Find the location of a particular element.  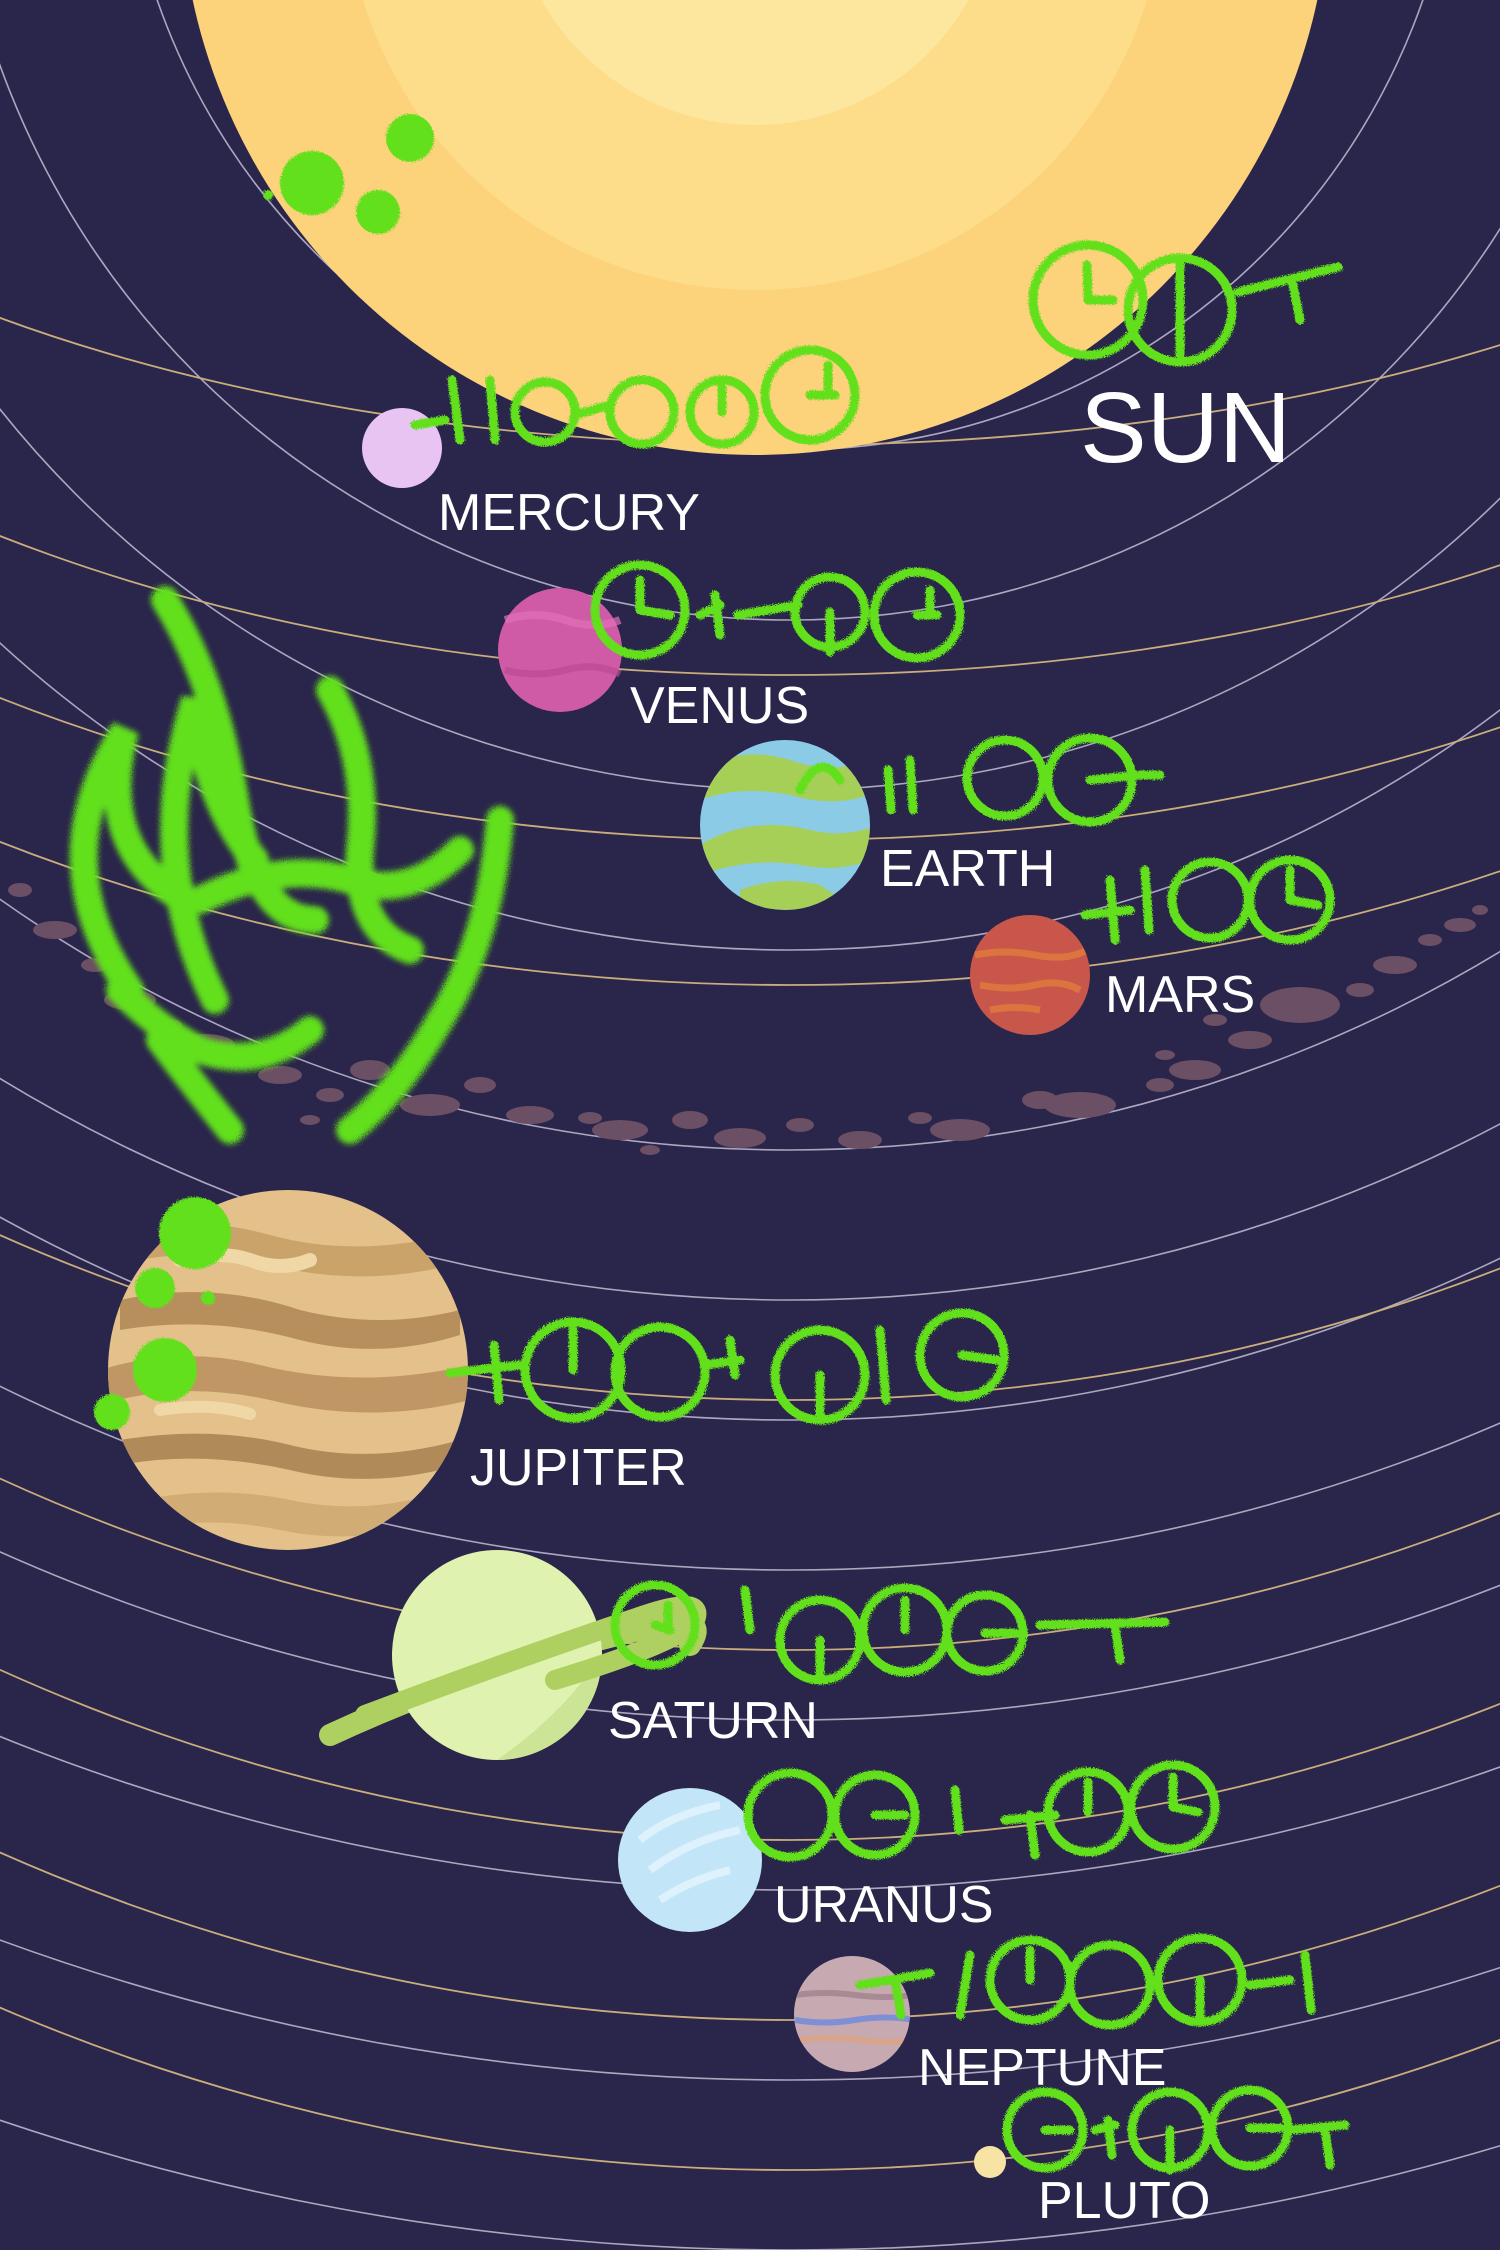

venus-label: VENUS is located at coordinates (719, 706).